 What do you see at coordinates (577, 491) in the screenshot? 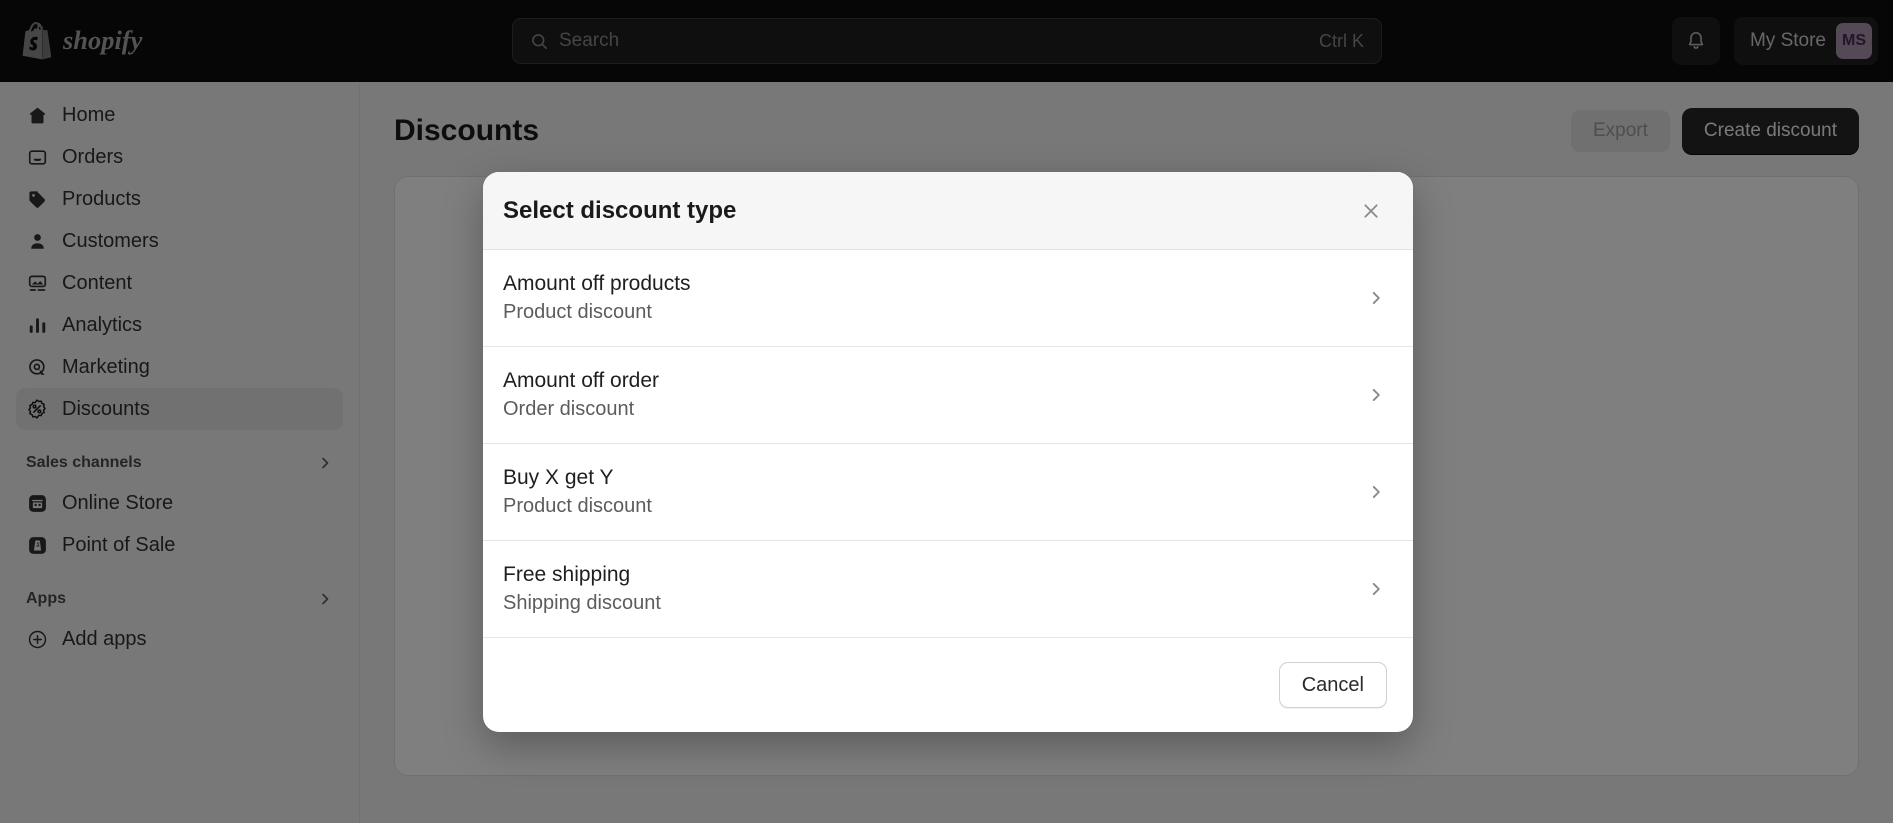
I see `option-text: Buy X get Y Product discount` at bounding box center [577, 491].